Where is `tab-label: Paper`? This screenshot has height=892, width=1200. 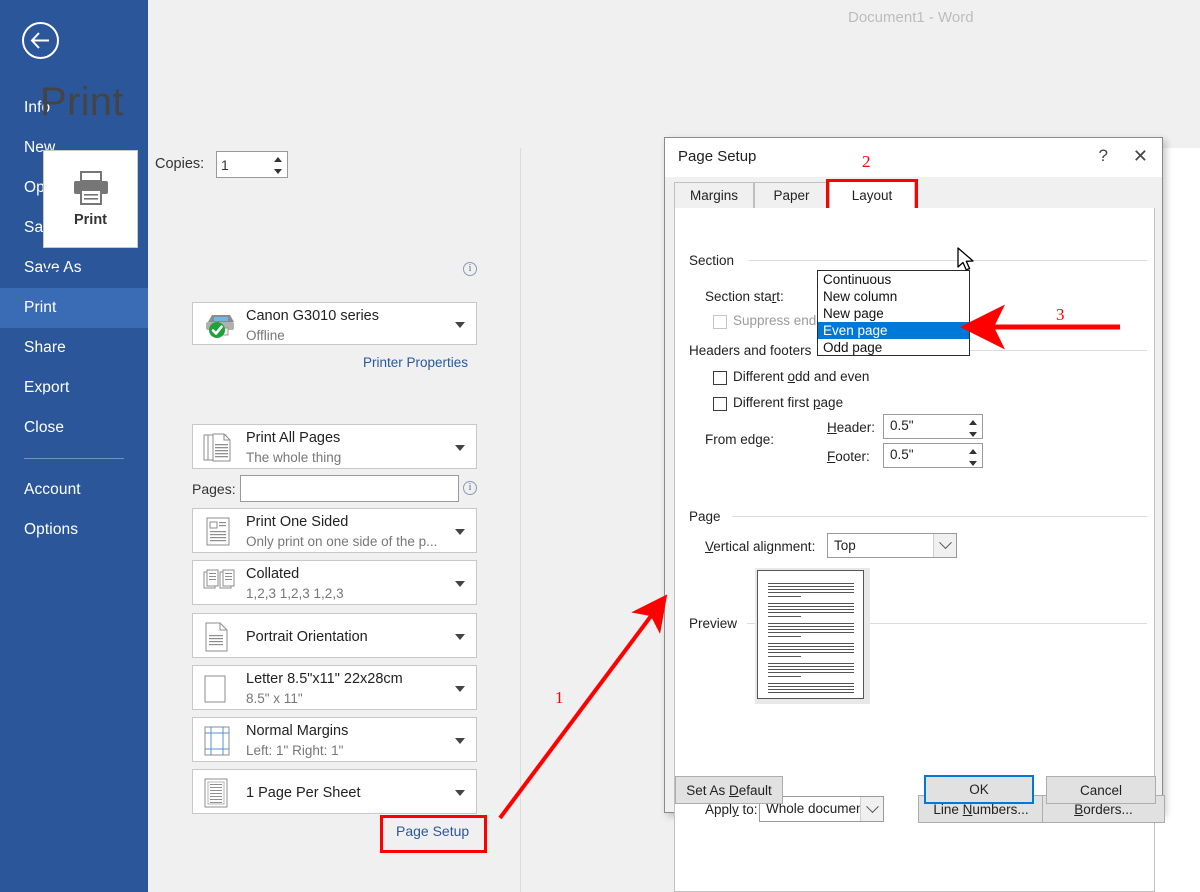
tab-label: Paper is located at coordinates (791, 195).